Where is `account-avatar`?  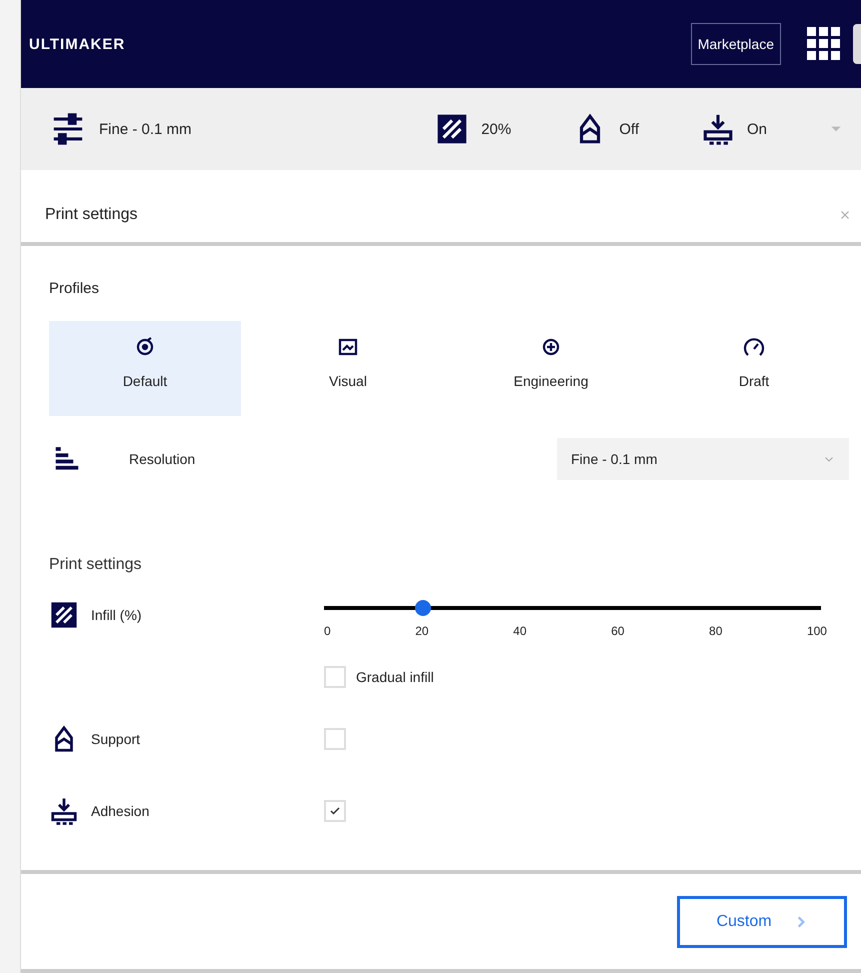 account-avatar is located at coordinates (857, 44).